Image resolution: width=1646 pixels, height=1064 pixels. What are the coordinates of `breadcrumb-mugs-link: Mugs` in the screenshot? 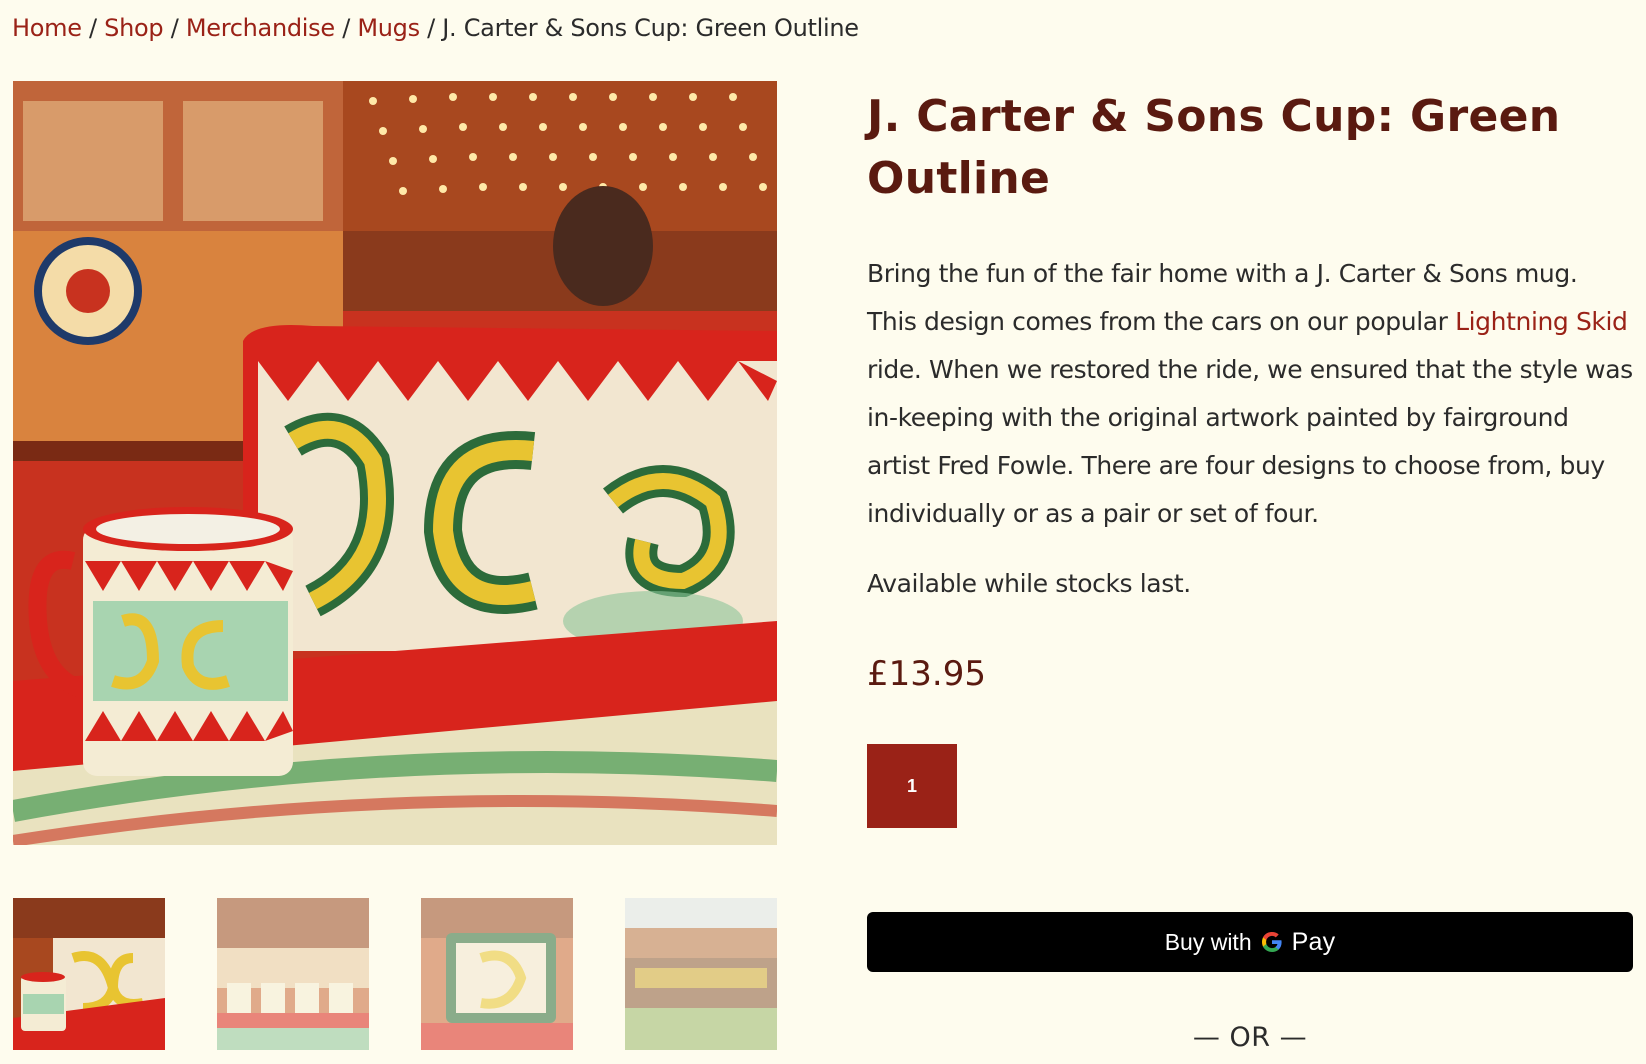 It's located at (388, 28).